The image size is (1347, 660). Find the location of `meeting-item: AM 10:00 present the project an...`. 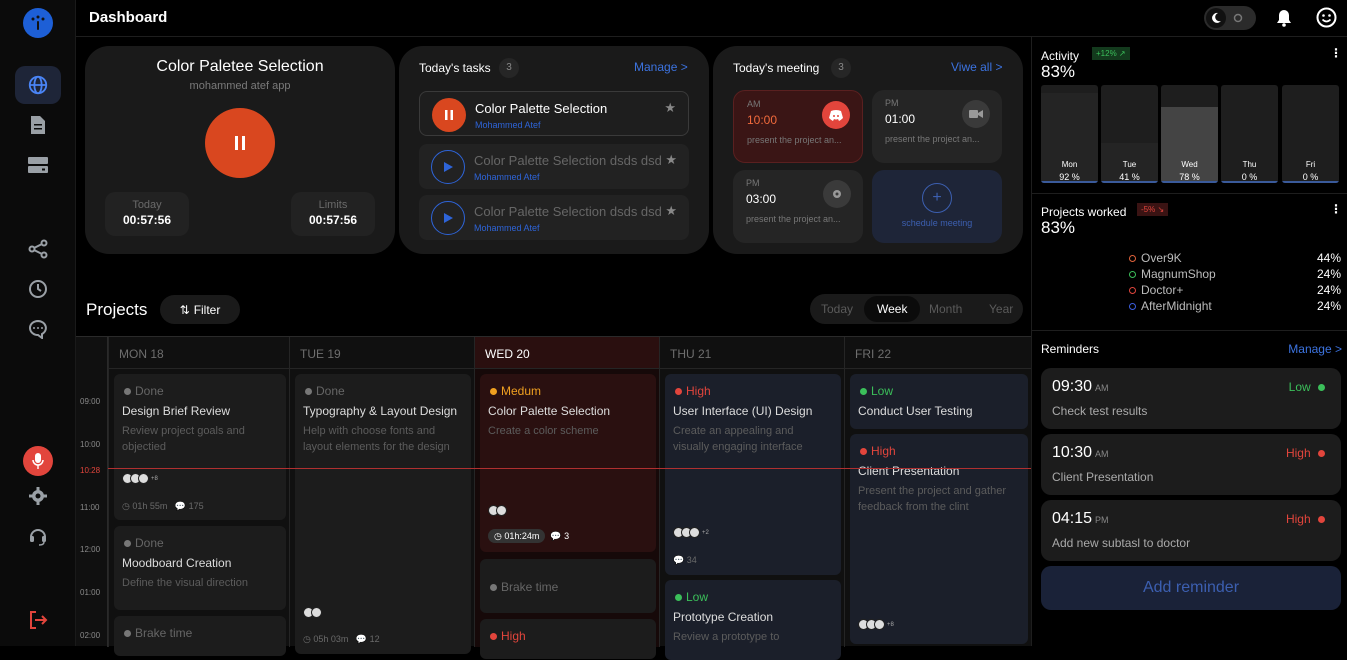

meeting-item: AM 10:00 present the project an... is located at coordinates (798, 126).